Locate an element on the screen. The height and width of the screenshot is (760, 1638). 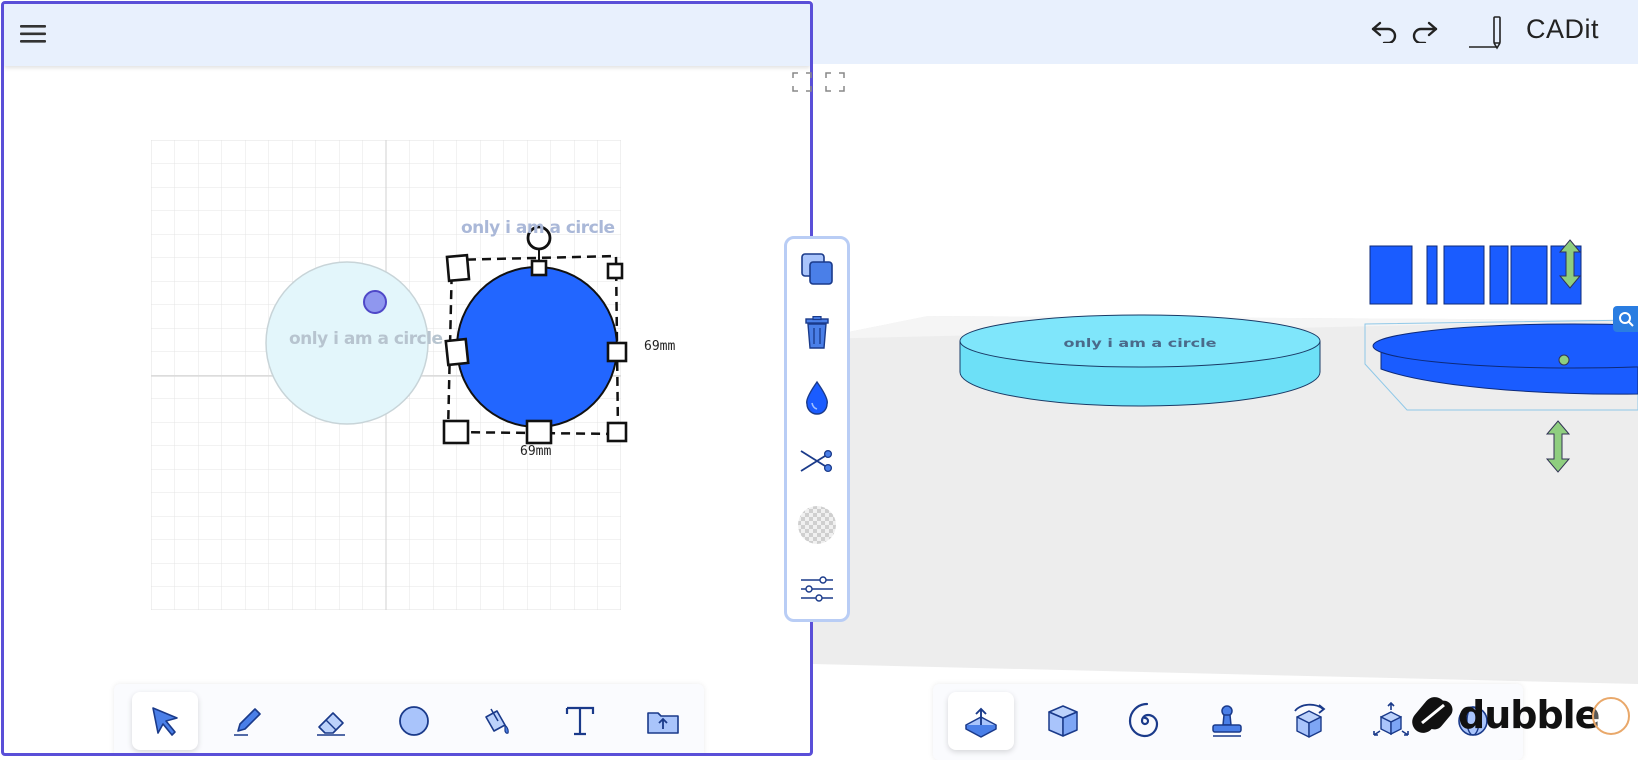
resize-handle-top-right is located at coordinates (615, 271).